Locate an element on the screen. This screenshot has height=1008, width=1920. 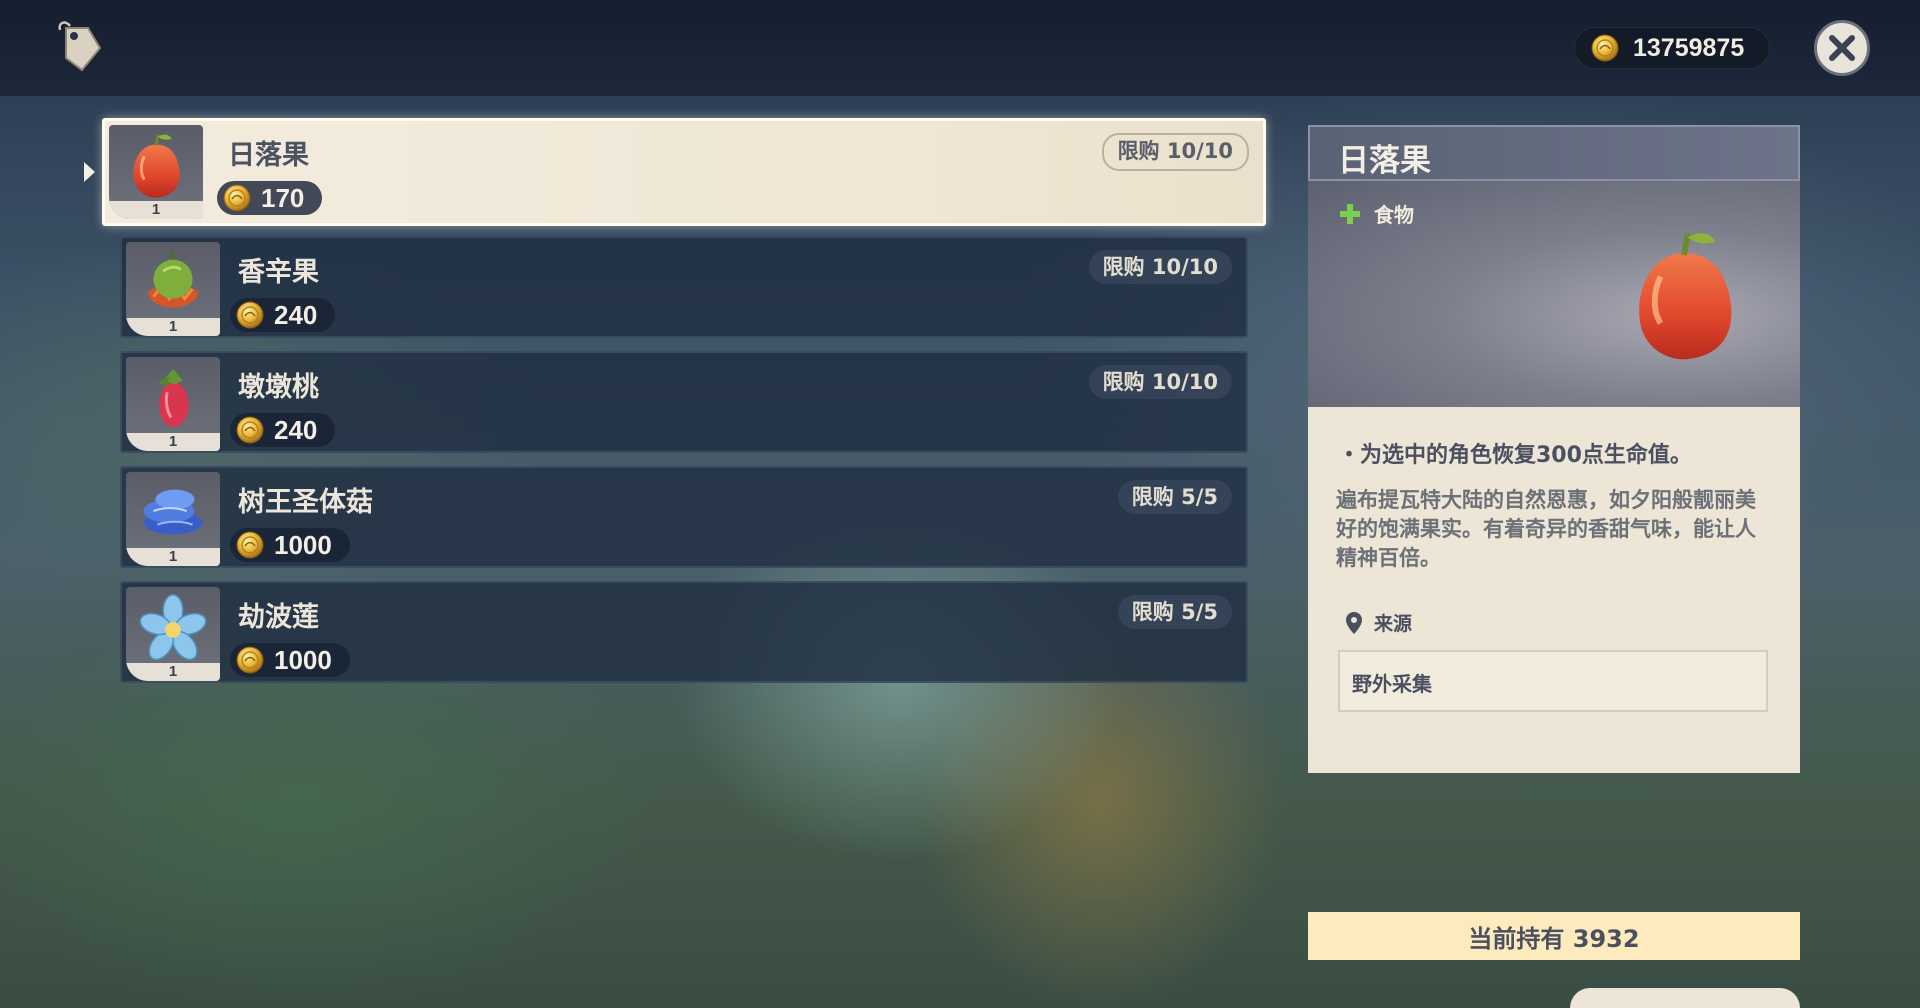
item-name: 香辛果 is located at coordinates (278, 272).